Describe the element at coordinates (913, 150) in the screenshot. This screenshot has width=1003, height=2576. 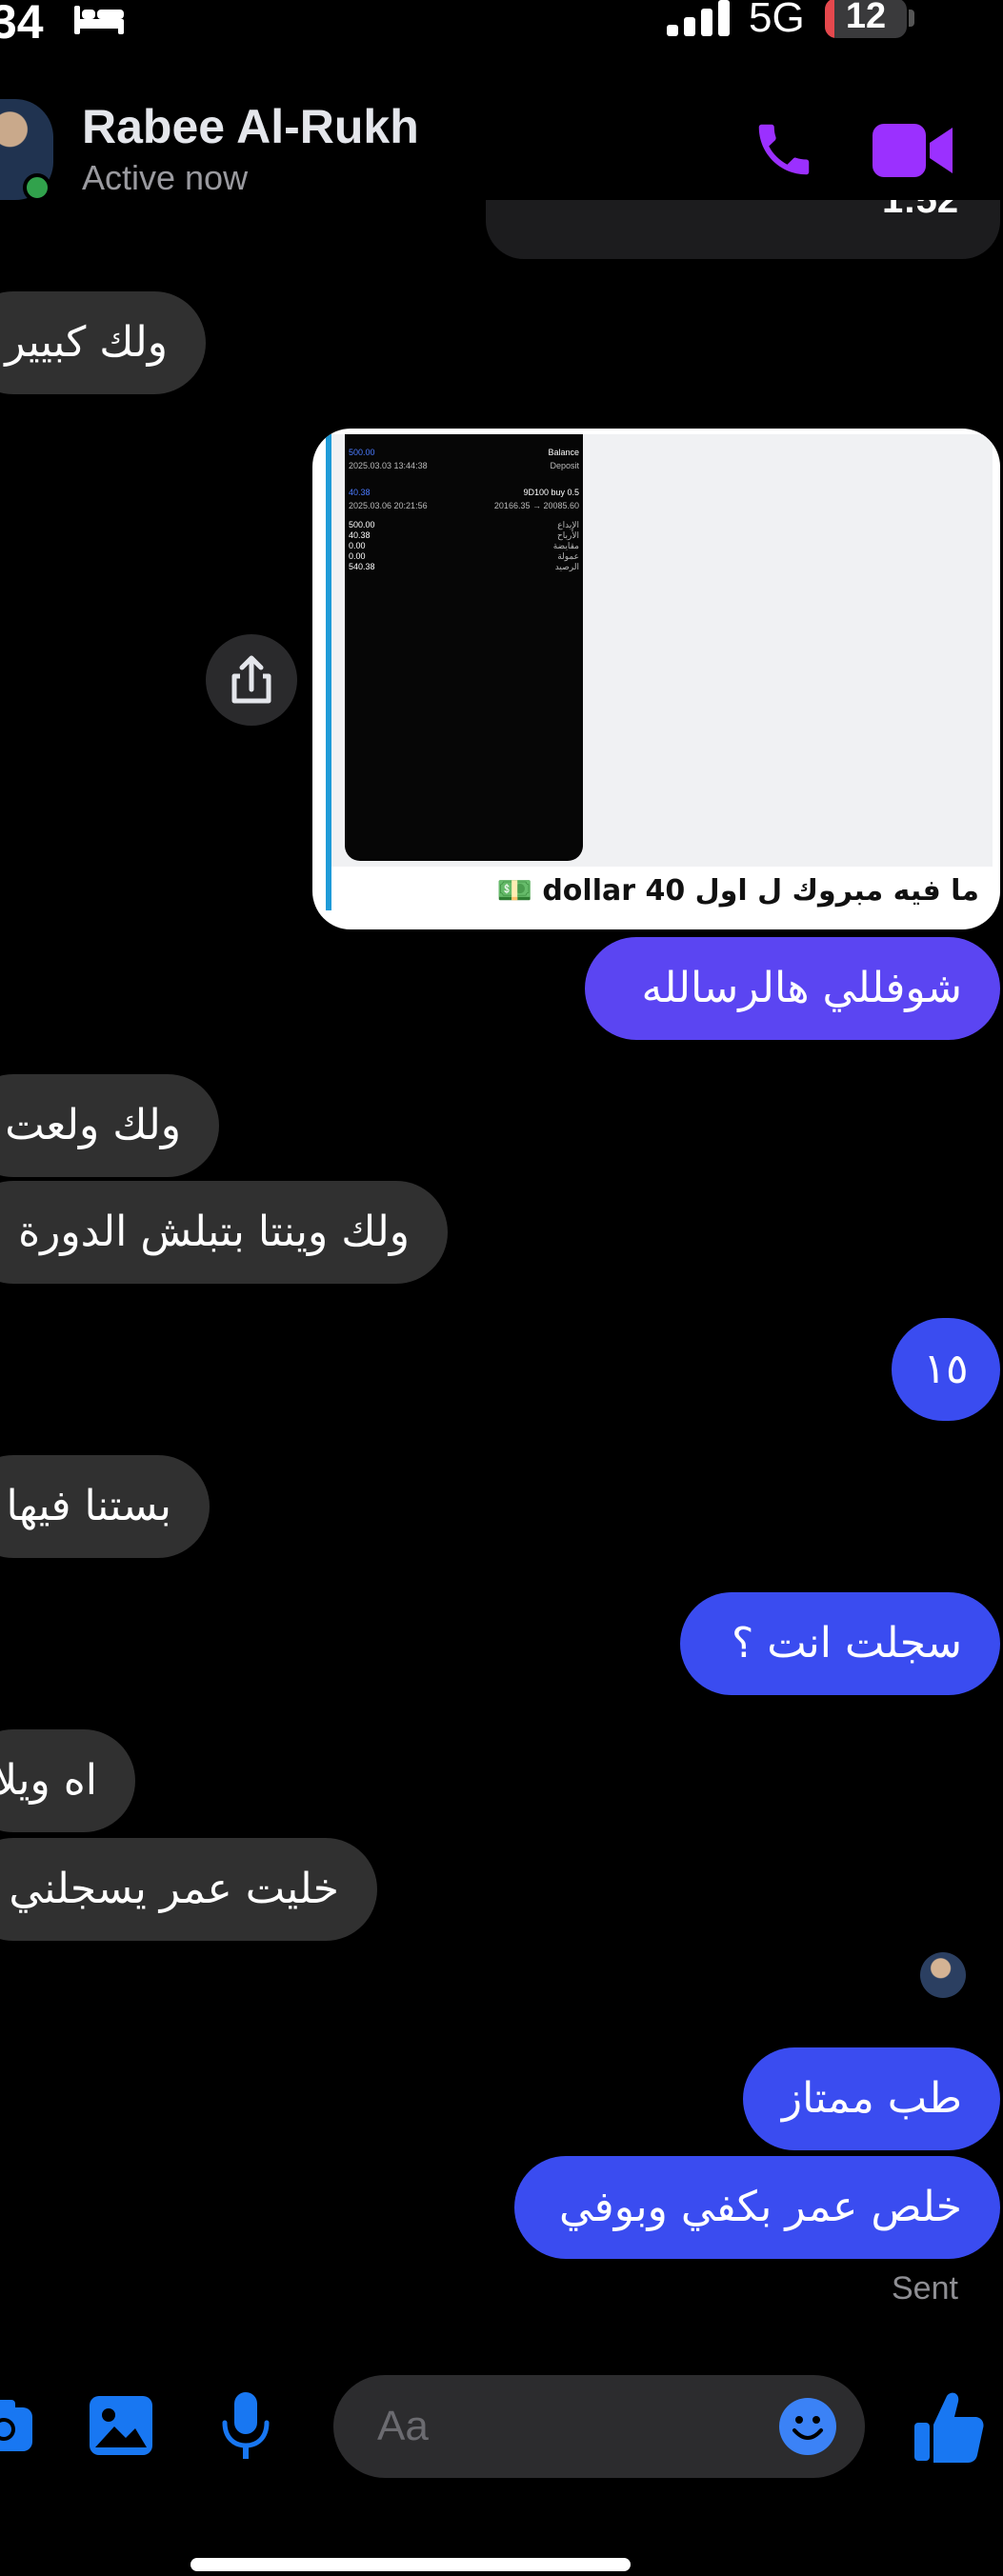
I see `video-camera-icon` at that location.